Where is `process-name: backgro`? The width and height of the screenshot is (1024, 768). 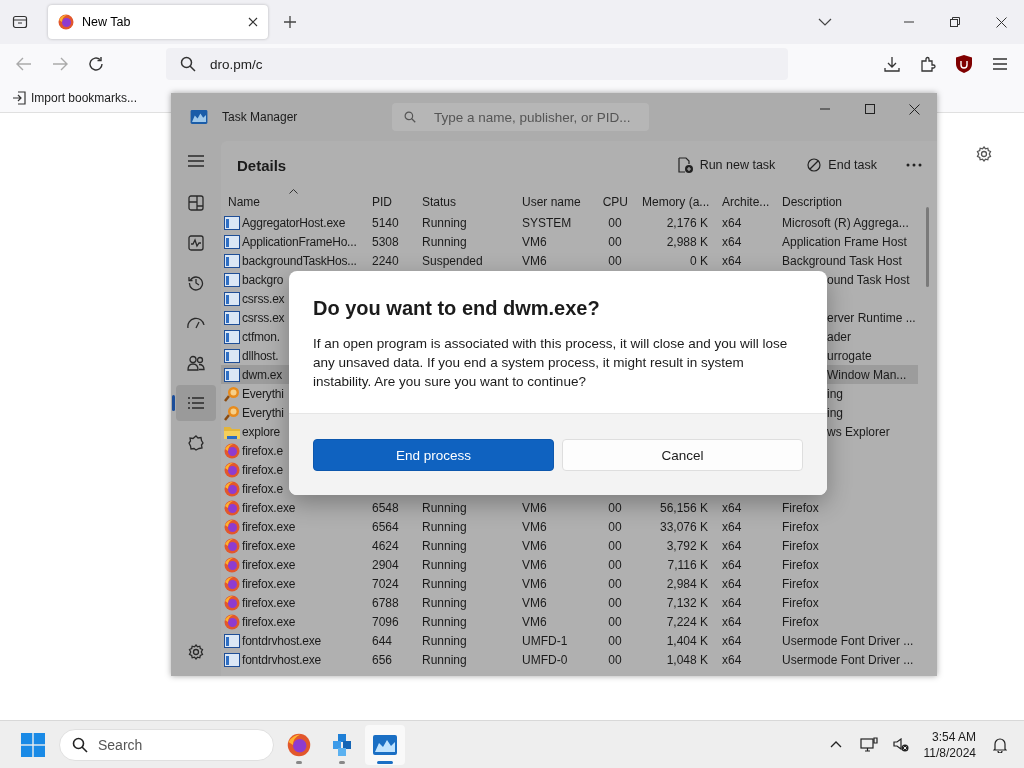 process-name: backgro is located at coordinates (263, 279).